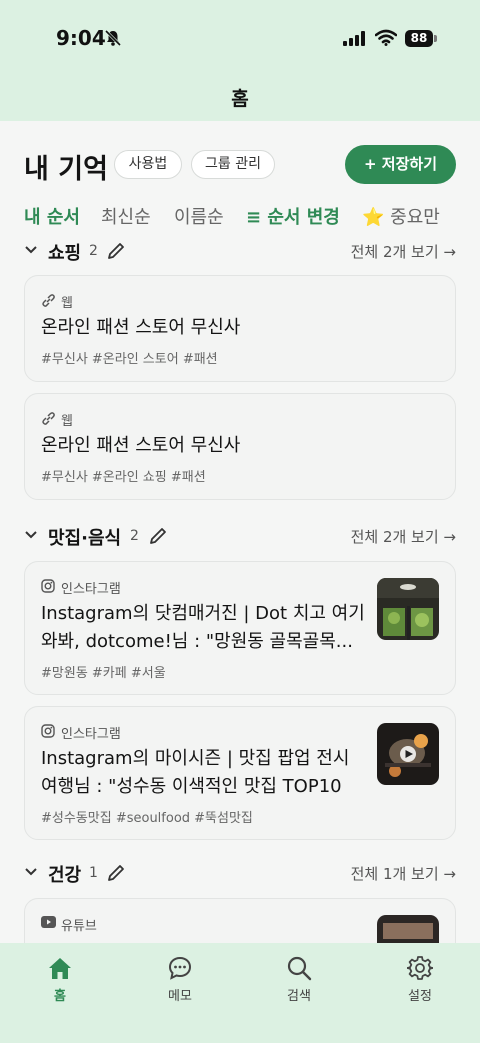 The height and width of the screenshot is (1043, 480). I want to click on group-count: 1, so click(93, 873).